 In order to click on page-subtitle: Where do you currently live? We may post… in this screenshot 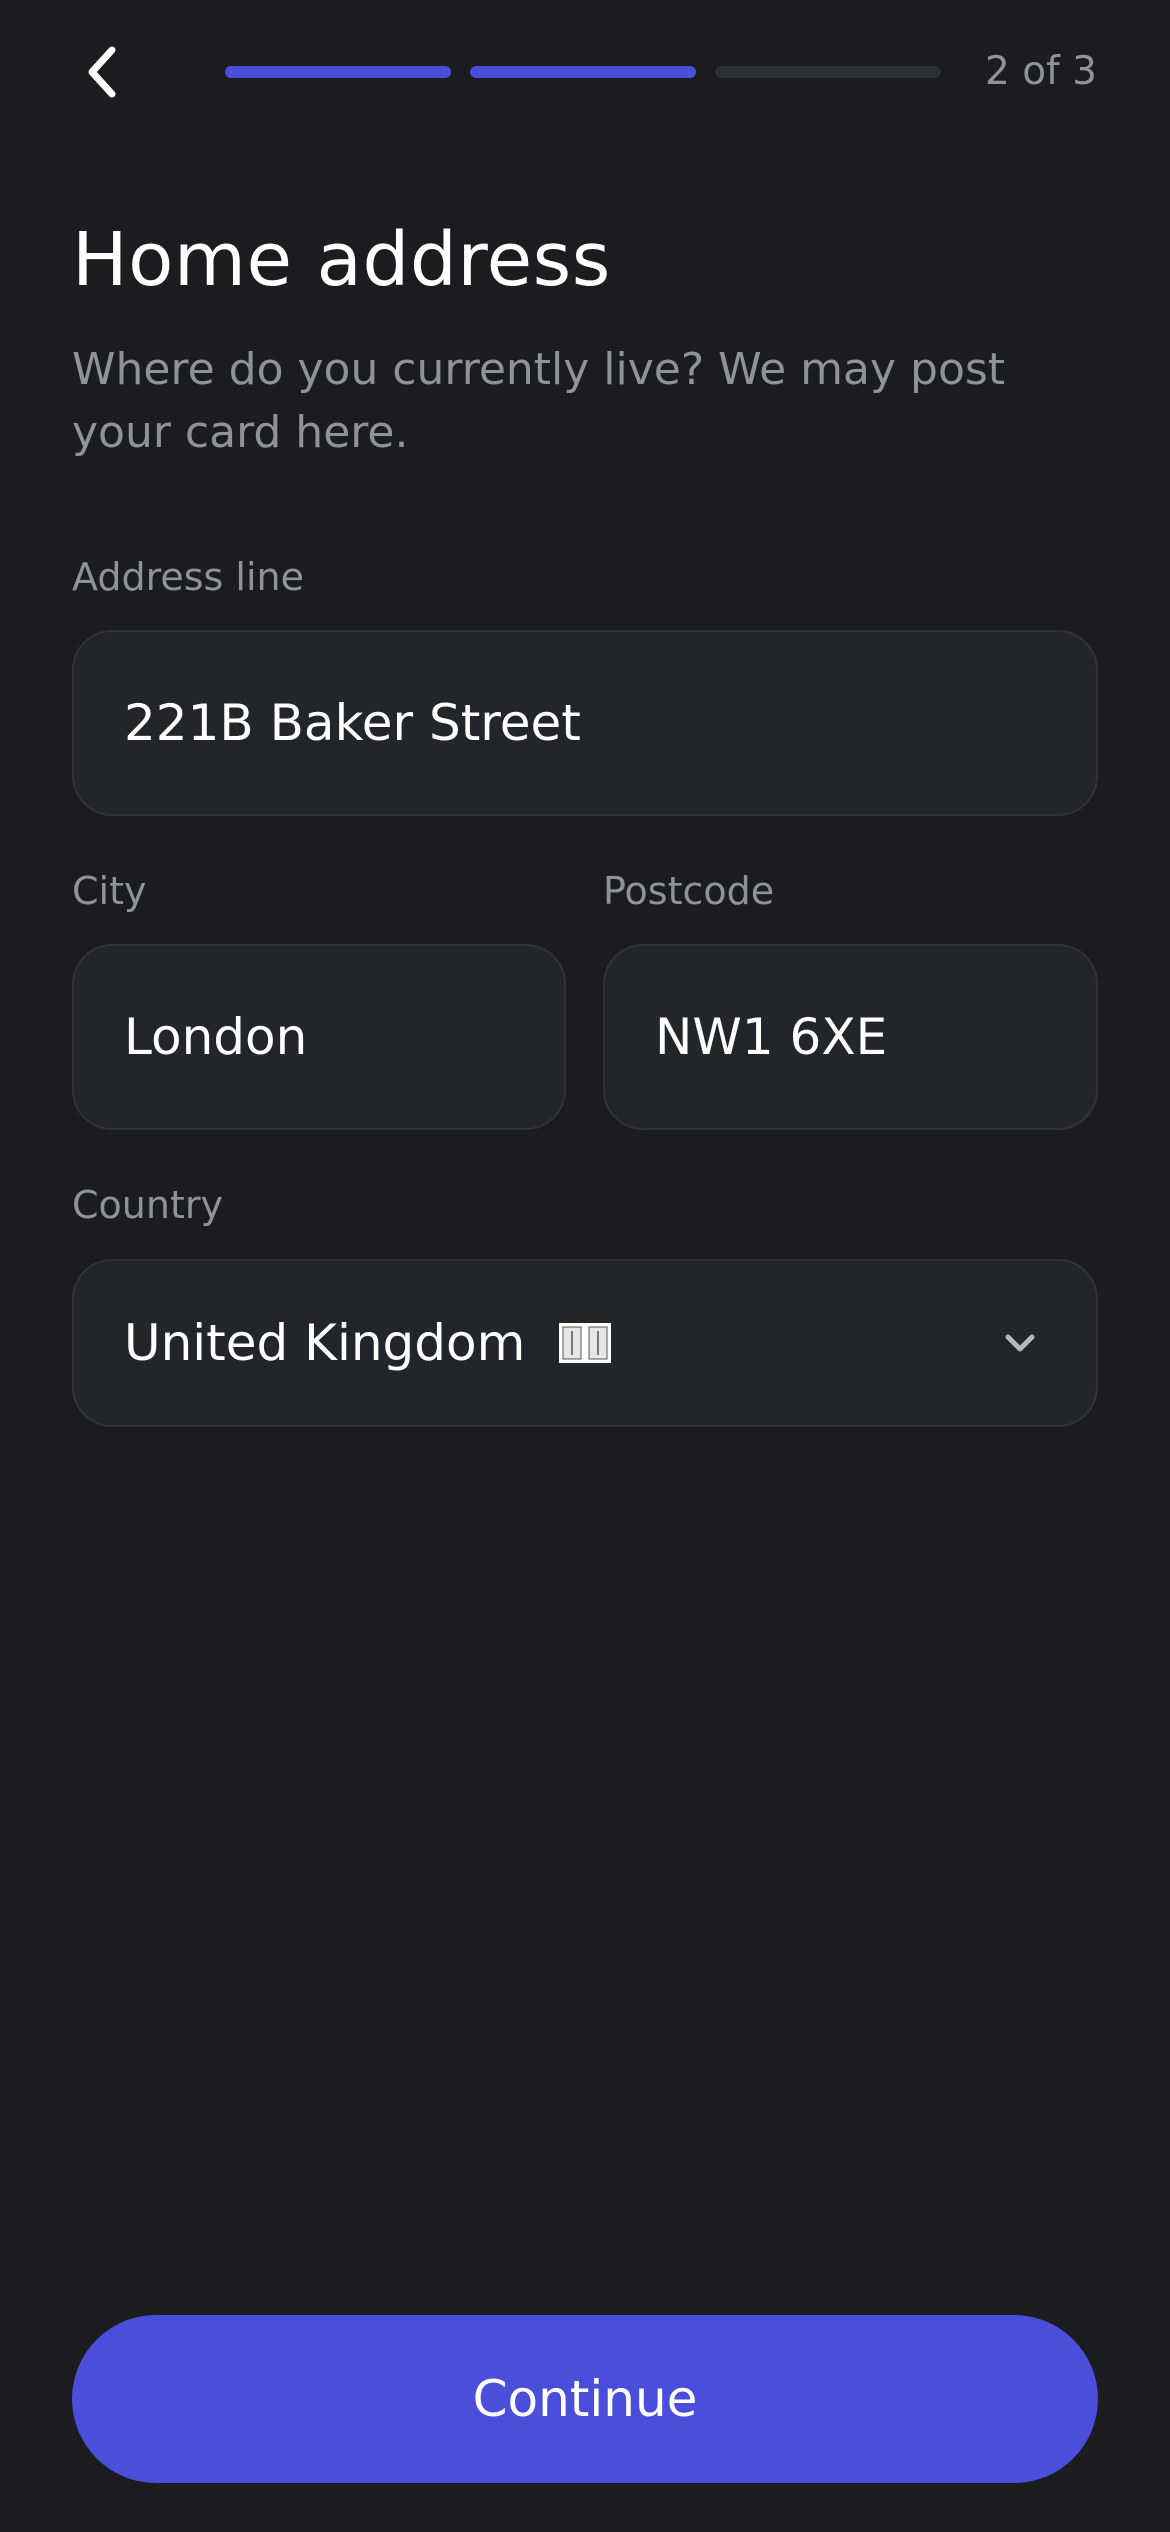, I will do `click(539, 401)`.